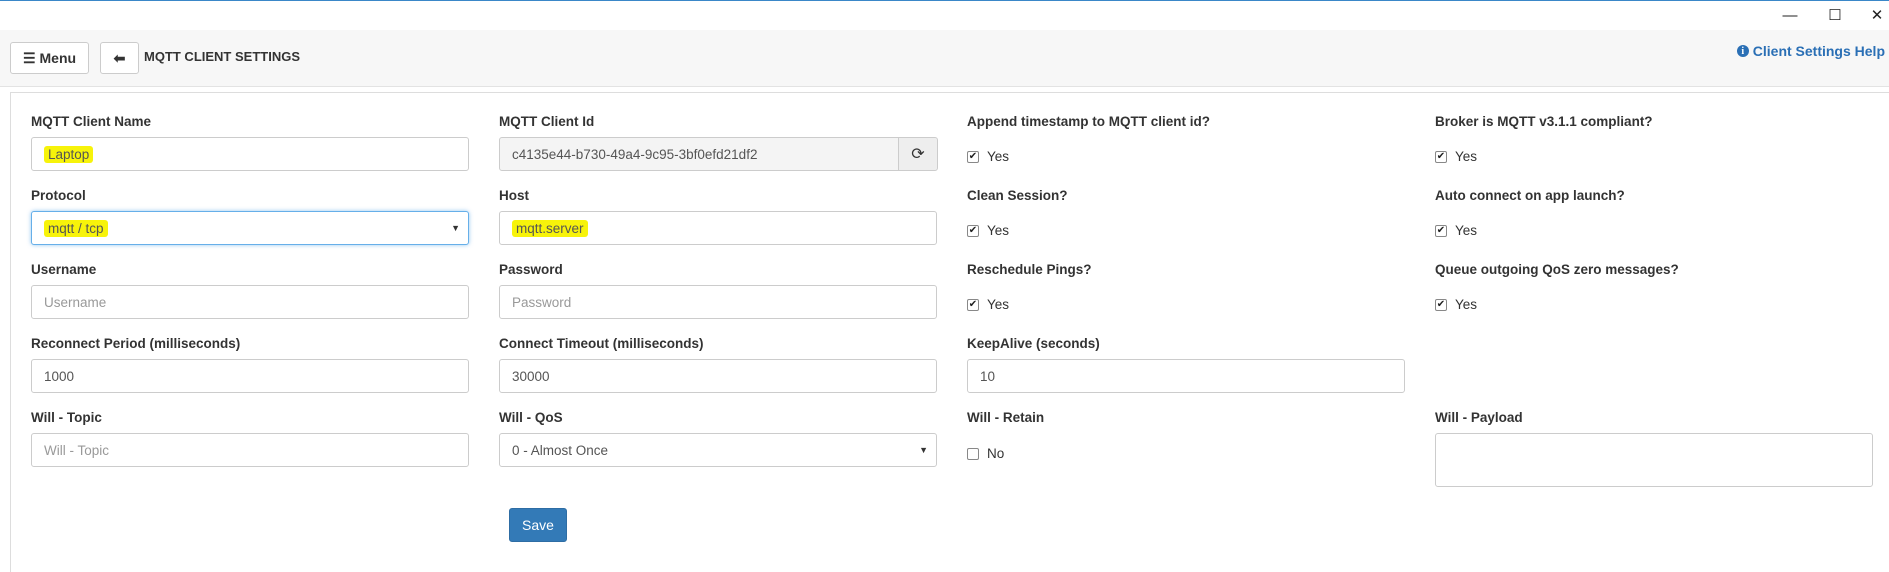  What do you see at coordinates (1441, 230) in the screenshot?
I see `auto-connect-checkbox: ✔` at bounding box center [1441, 230].